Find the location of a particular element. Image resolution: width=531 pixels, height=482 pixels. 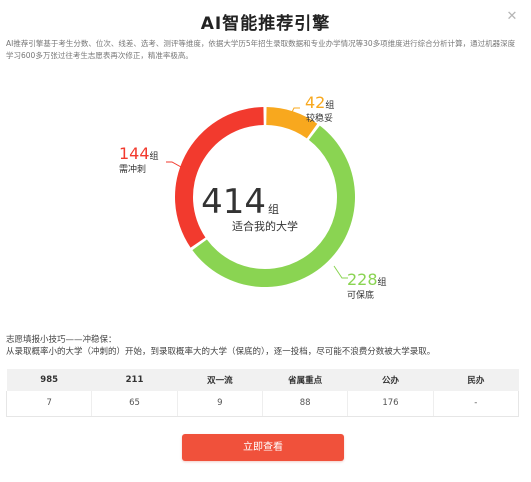

table-header: 211 is located at coordinates (134, 380).